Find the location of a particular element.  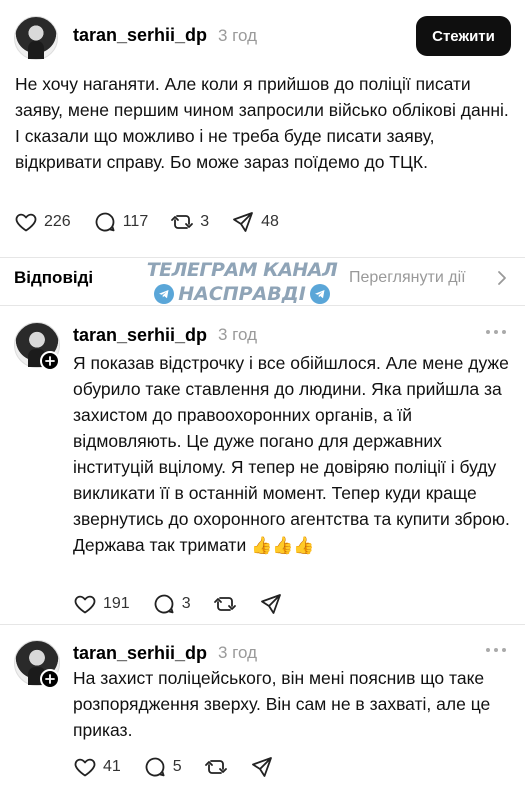

comment-count: 3 is located at coordinates (186, 603).